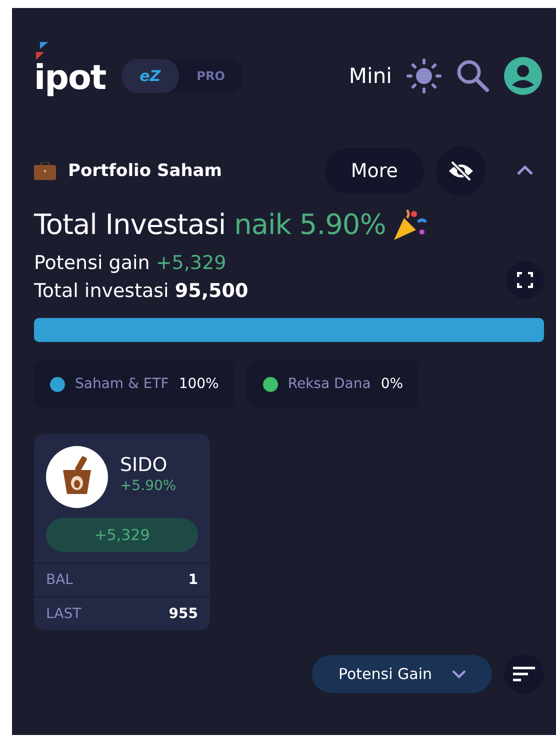 Image resolution: width=556 pixels, height=739 pixels. Describe the element at coordinates (473, 76) in the screenshot. I see `search-icon` at that location.